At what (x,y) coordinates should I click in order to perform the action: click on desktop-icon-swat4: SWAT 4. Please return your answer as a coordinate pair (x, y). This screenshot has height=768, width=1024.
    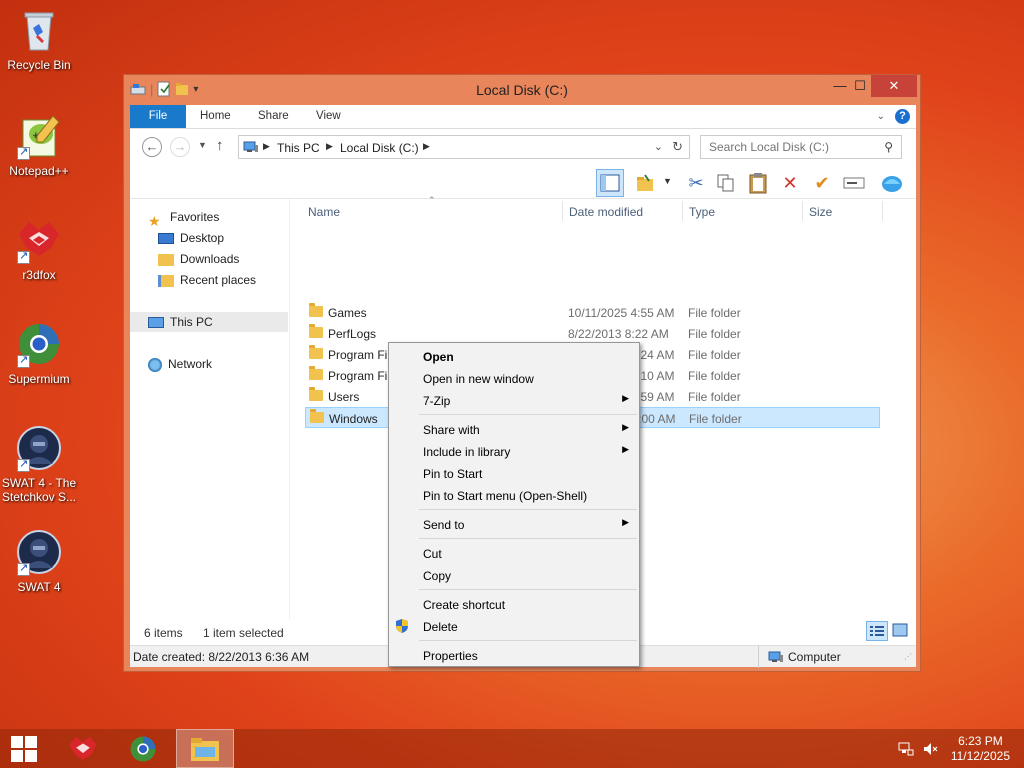
    Looking at the image, I should click on (39, 561).